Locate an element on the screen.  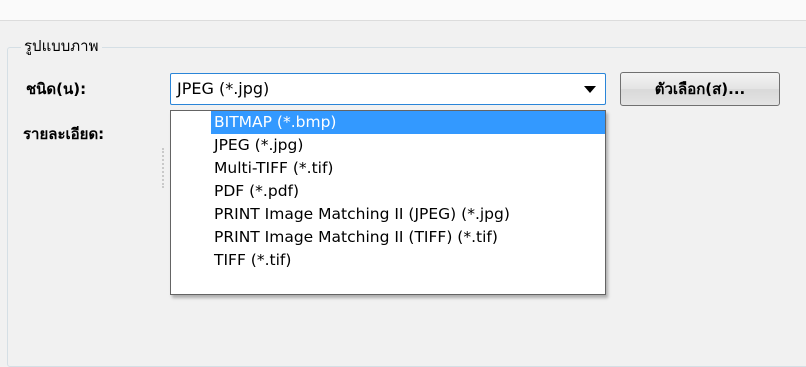
dropdown-item-tiff: TIFF (*.tif) is located at coordinates (408, 260).